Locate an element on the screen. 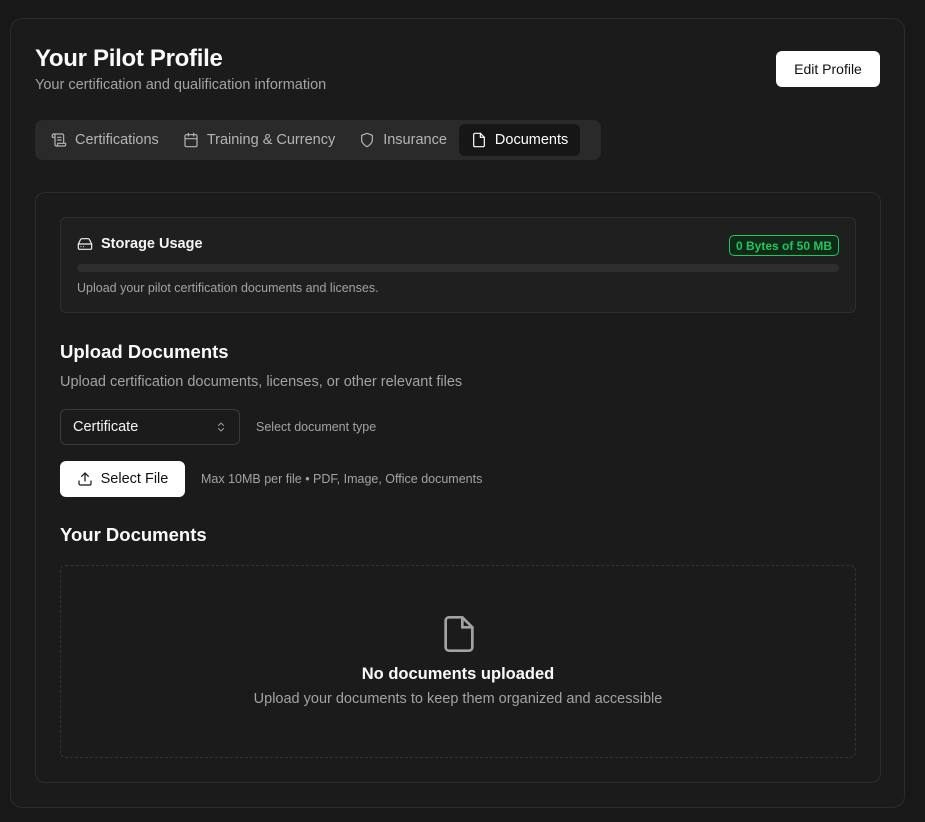 This screenshot has width=925, height=822. hard-drive-icon is located at coordinates (85, 244).